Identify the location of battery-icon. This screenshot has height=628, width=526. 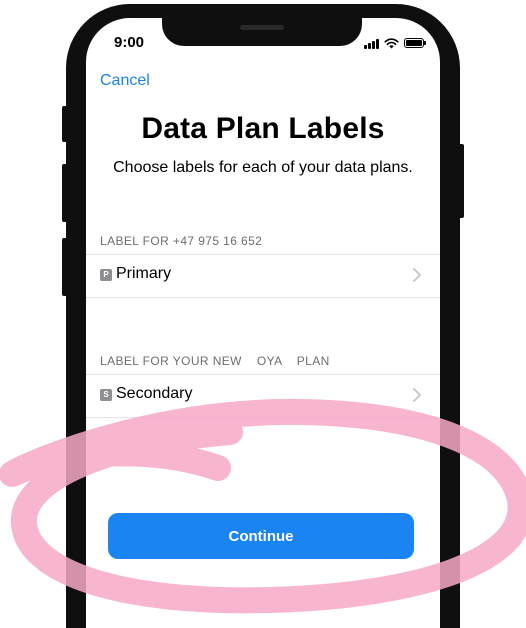
(415, 43).